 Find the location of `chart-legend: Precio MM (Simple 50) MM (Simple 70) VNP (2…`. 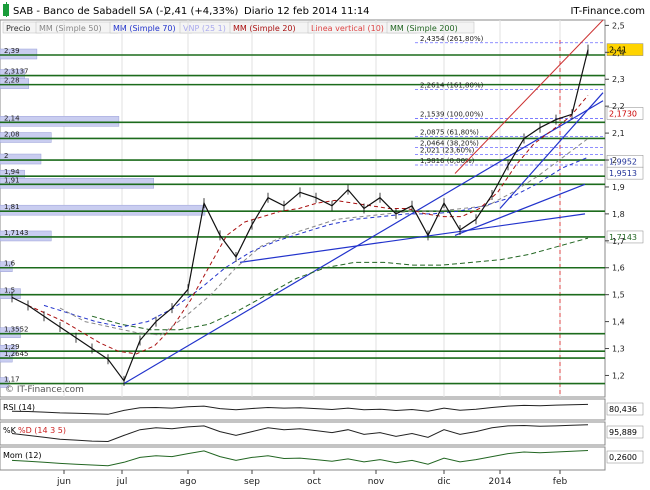

chart-legend: Precio MM (Simple 50) MM (Simple 70) VNP (2… is located at coordinates (238, 27).